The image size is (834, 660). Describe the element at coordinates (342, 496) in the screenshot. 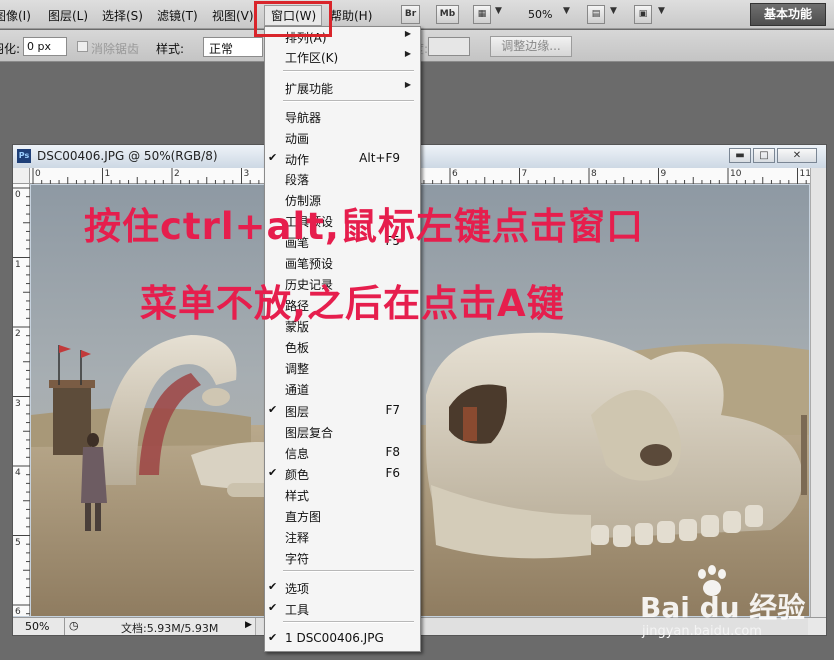

I see `menu-item: 样式` at that location.